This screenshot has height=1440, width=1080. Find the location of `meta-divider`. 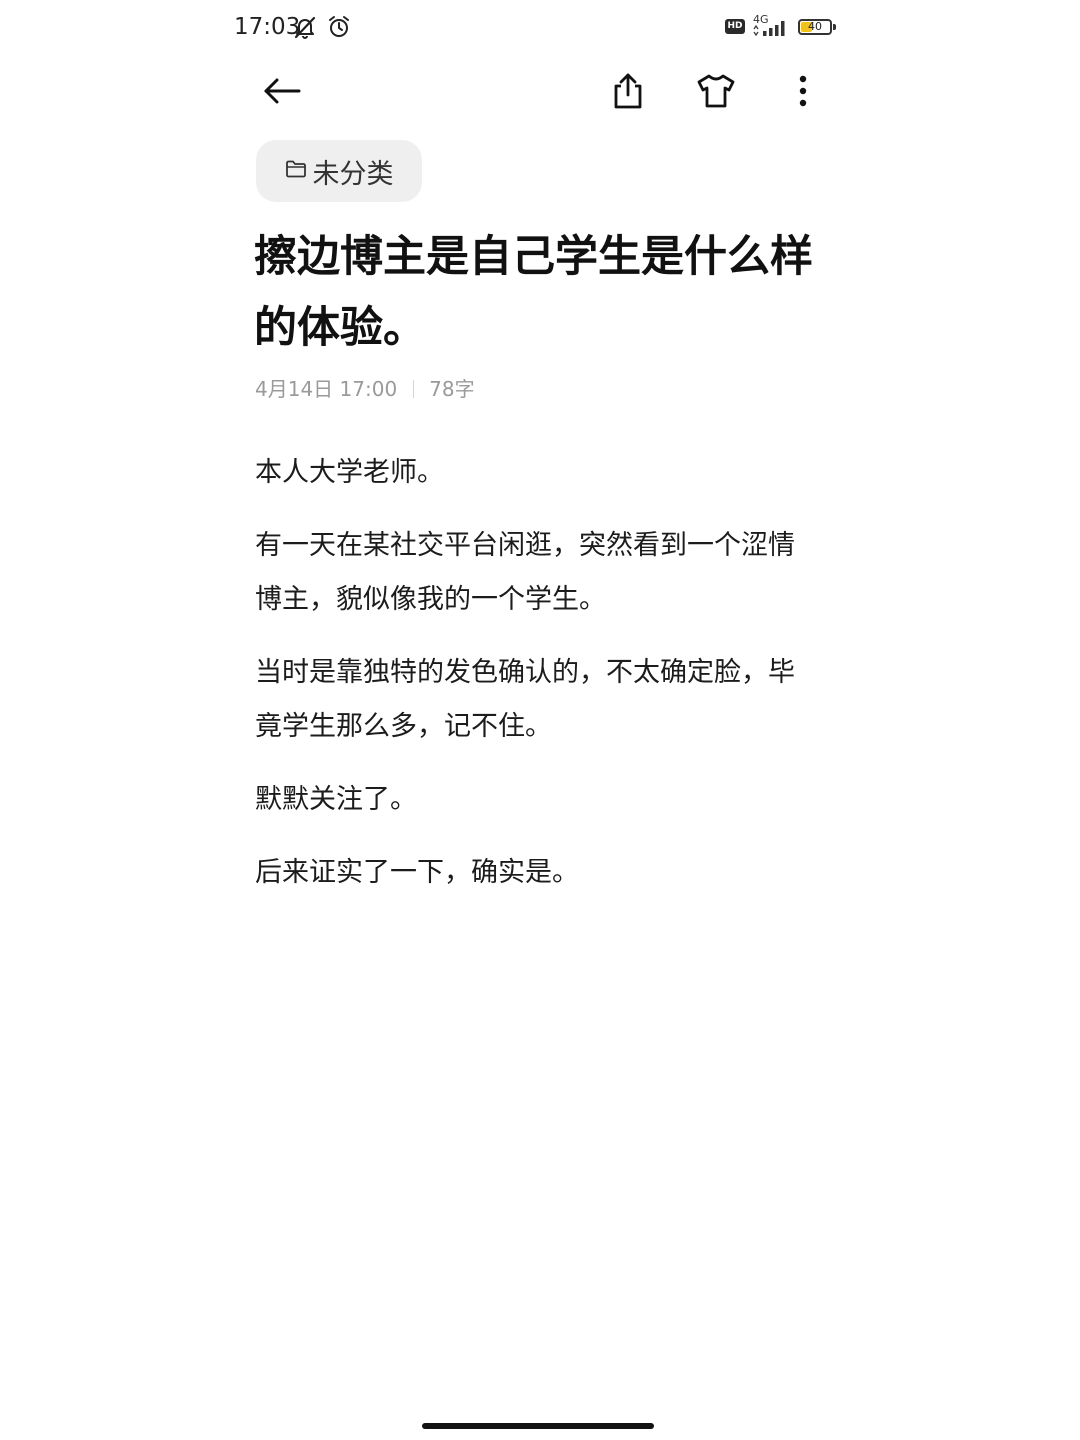

meta-divider is located at coordinates (414, 389).